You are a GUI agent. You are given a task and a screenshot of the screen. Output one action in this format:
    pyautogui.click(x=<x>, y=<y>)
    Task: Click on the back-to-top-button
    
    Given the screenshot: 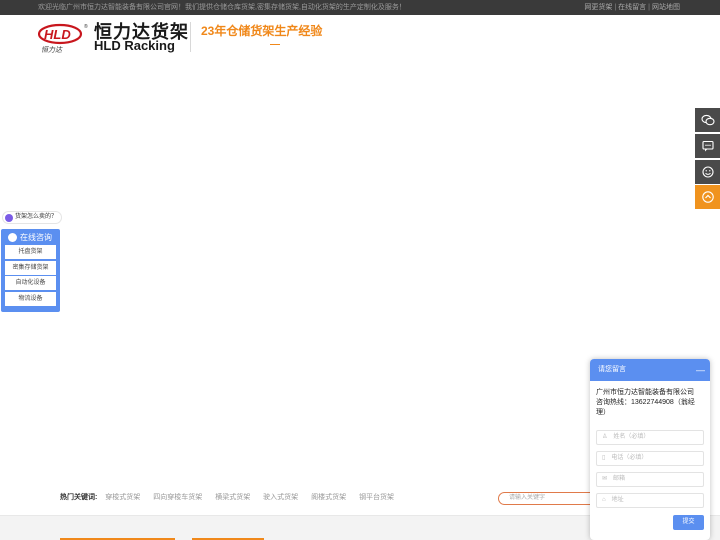 What is the action you would take?
    pyautogui.click(x=707, y=197)
    